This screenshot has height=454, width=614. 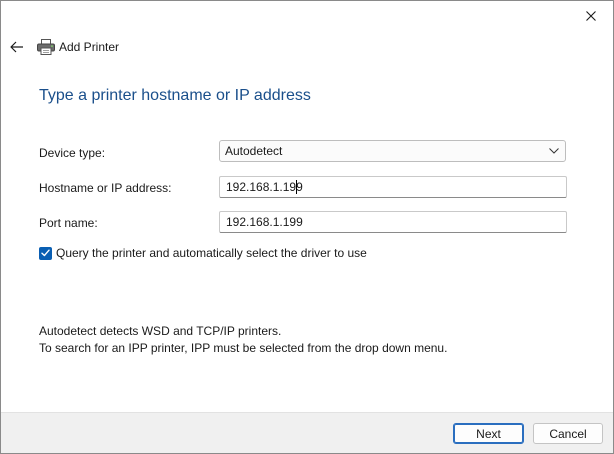 What do you see at coordinates (89, 47) in the screenshot?
I see `dialog-title: Add Printer` at bounding box center [89, 47].